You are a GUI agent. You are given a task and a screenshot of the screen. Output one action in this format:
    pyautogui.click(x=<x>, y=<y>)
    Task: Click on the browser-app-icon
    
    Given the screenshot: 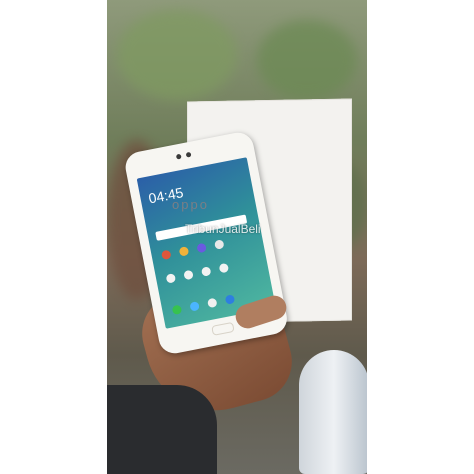 What is the action you would take?
    pyautogui.click(x=230, y=299)
    